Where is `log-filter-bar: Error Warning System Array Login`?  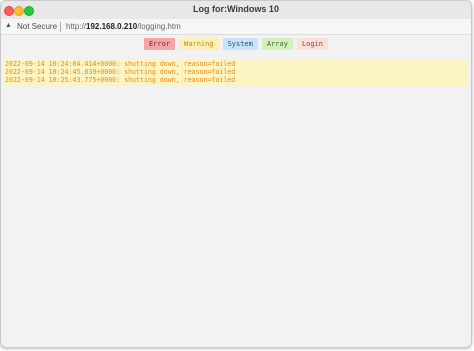 log-filter-bar: Error Warning System Array Login is located at coordinates (236, 44).